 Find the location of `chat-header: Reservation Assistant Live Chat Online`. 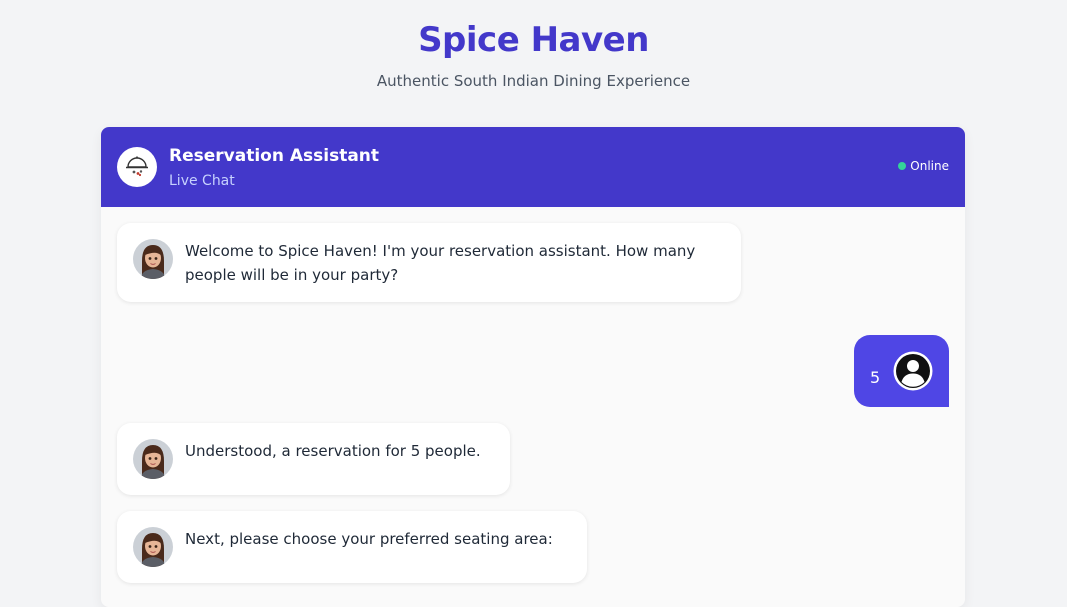

chat-header: Reservation Assistant Live Chat Online is located at coordinates (533, 167).